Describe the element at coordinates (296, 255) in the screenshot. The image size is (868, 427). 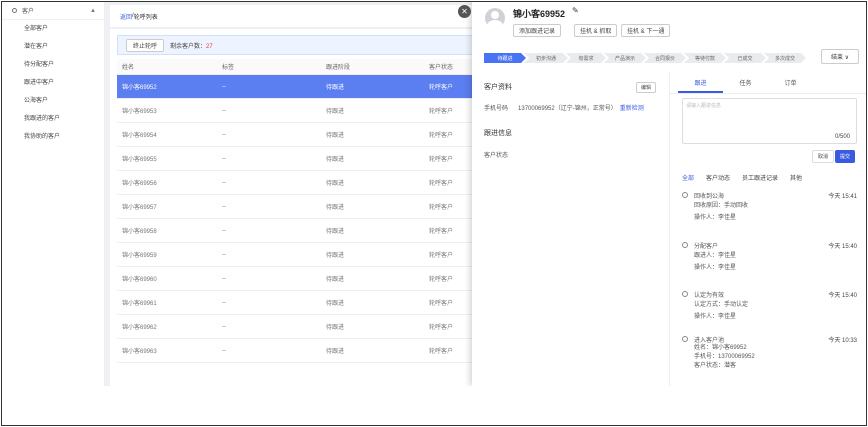
I see `table-row: 锦小客69959 -- 待跟进 轮呼客户` at that location.